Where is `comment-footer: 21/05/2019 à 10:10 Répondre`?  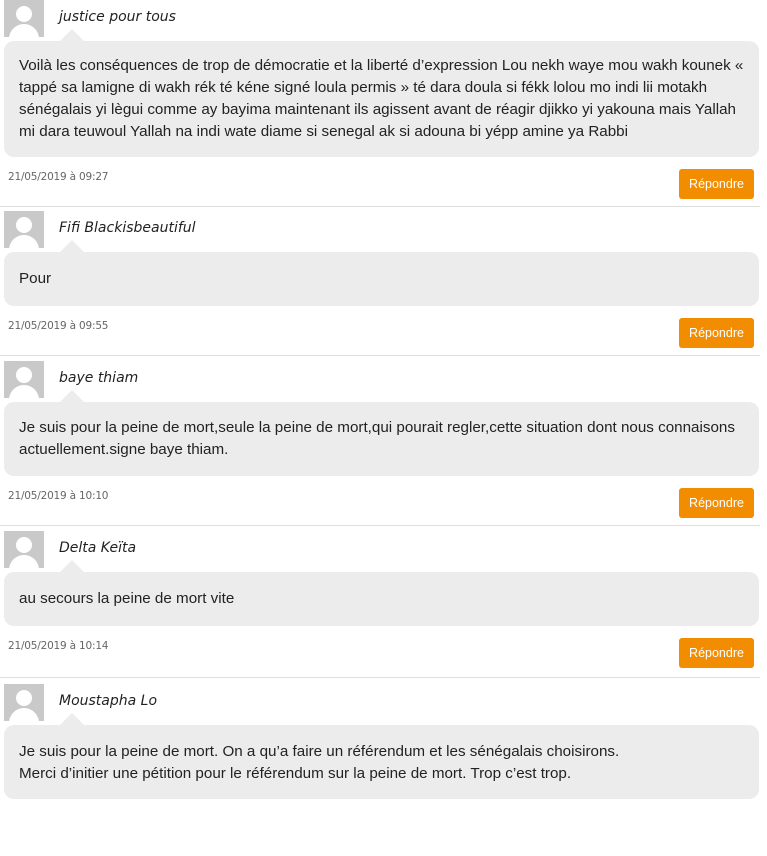
comment-footer: 21/05/2019 à 10:10 Répondre is located at coordinates (383, 501).